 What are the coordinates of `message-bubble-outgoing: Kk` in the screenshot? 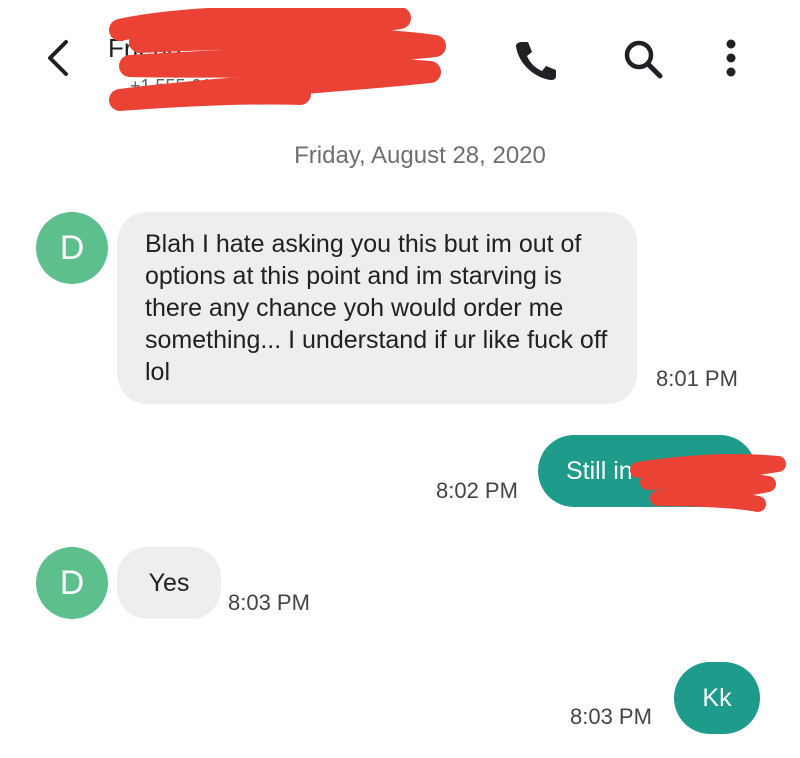 It's located at (717, 698).